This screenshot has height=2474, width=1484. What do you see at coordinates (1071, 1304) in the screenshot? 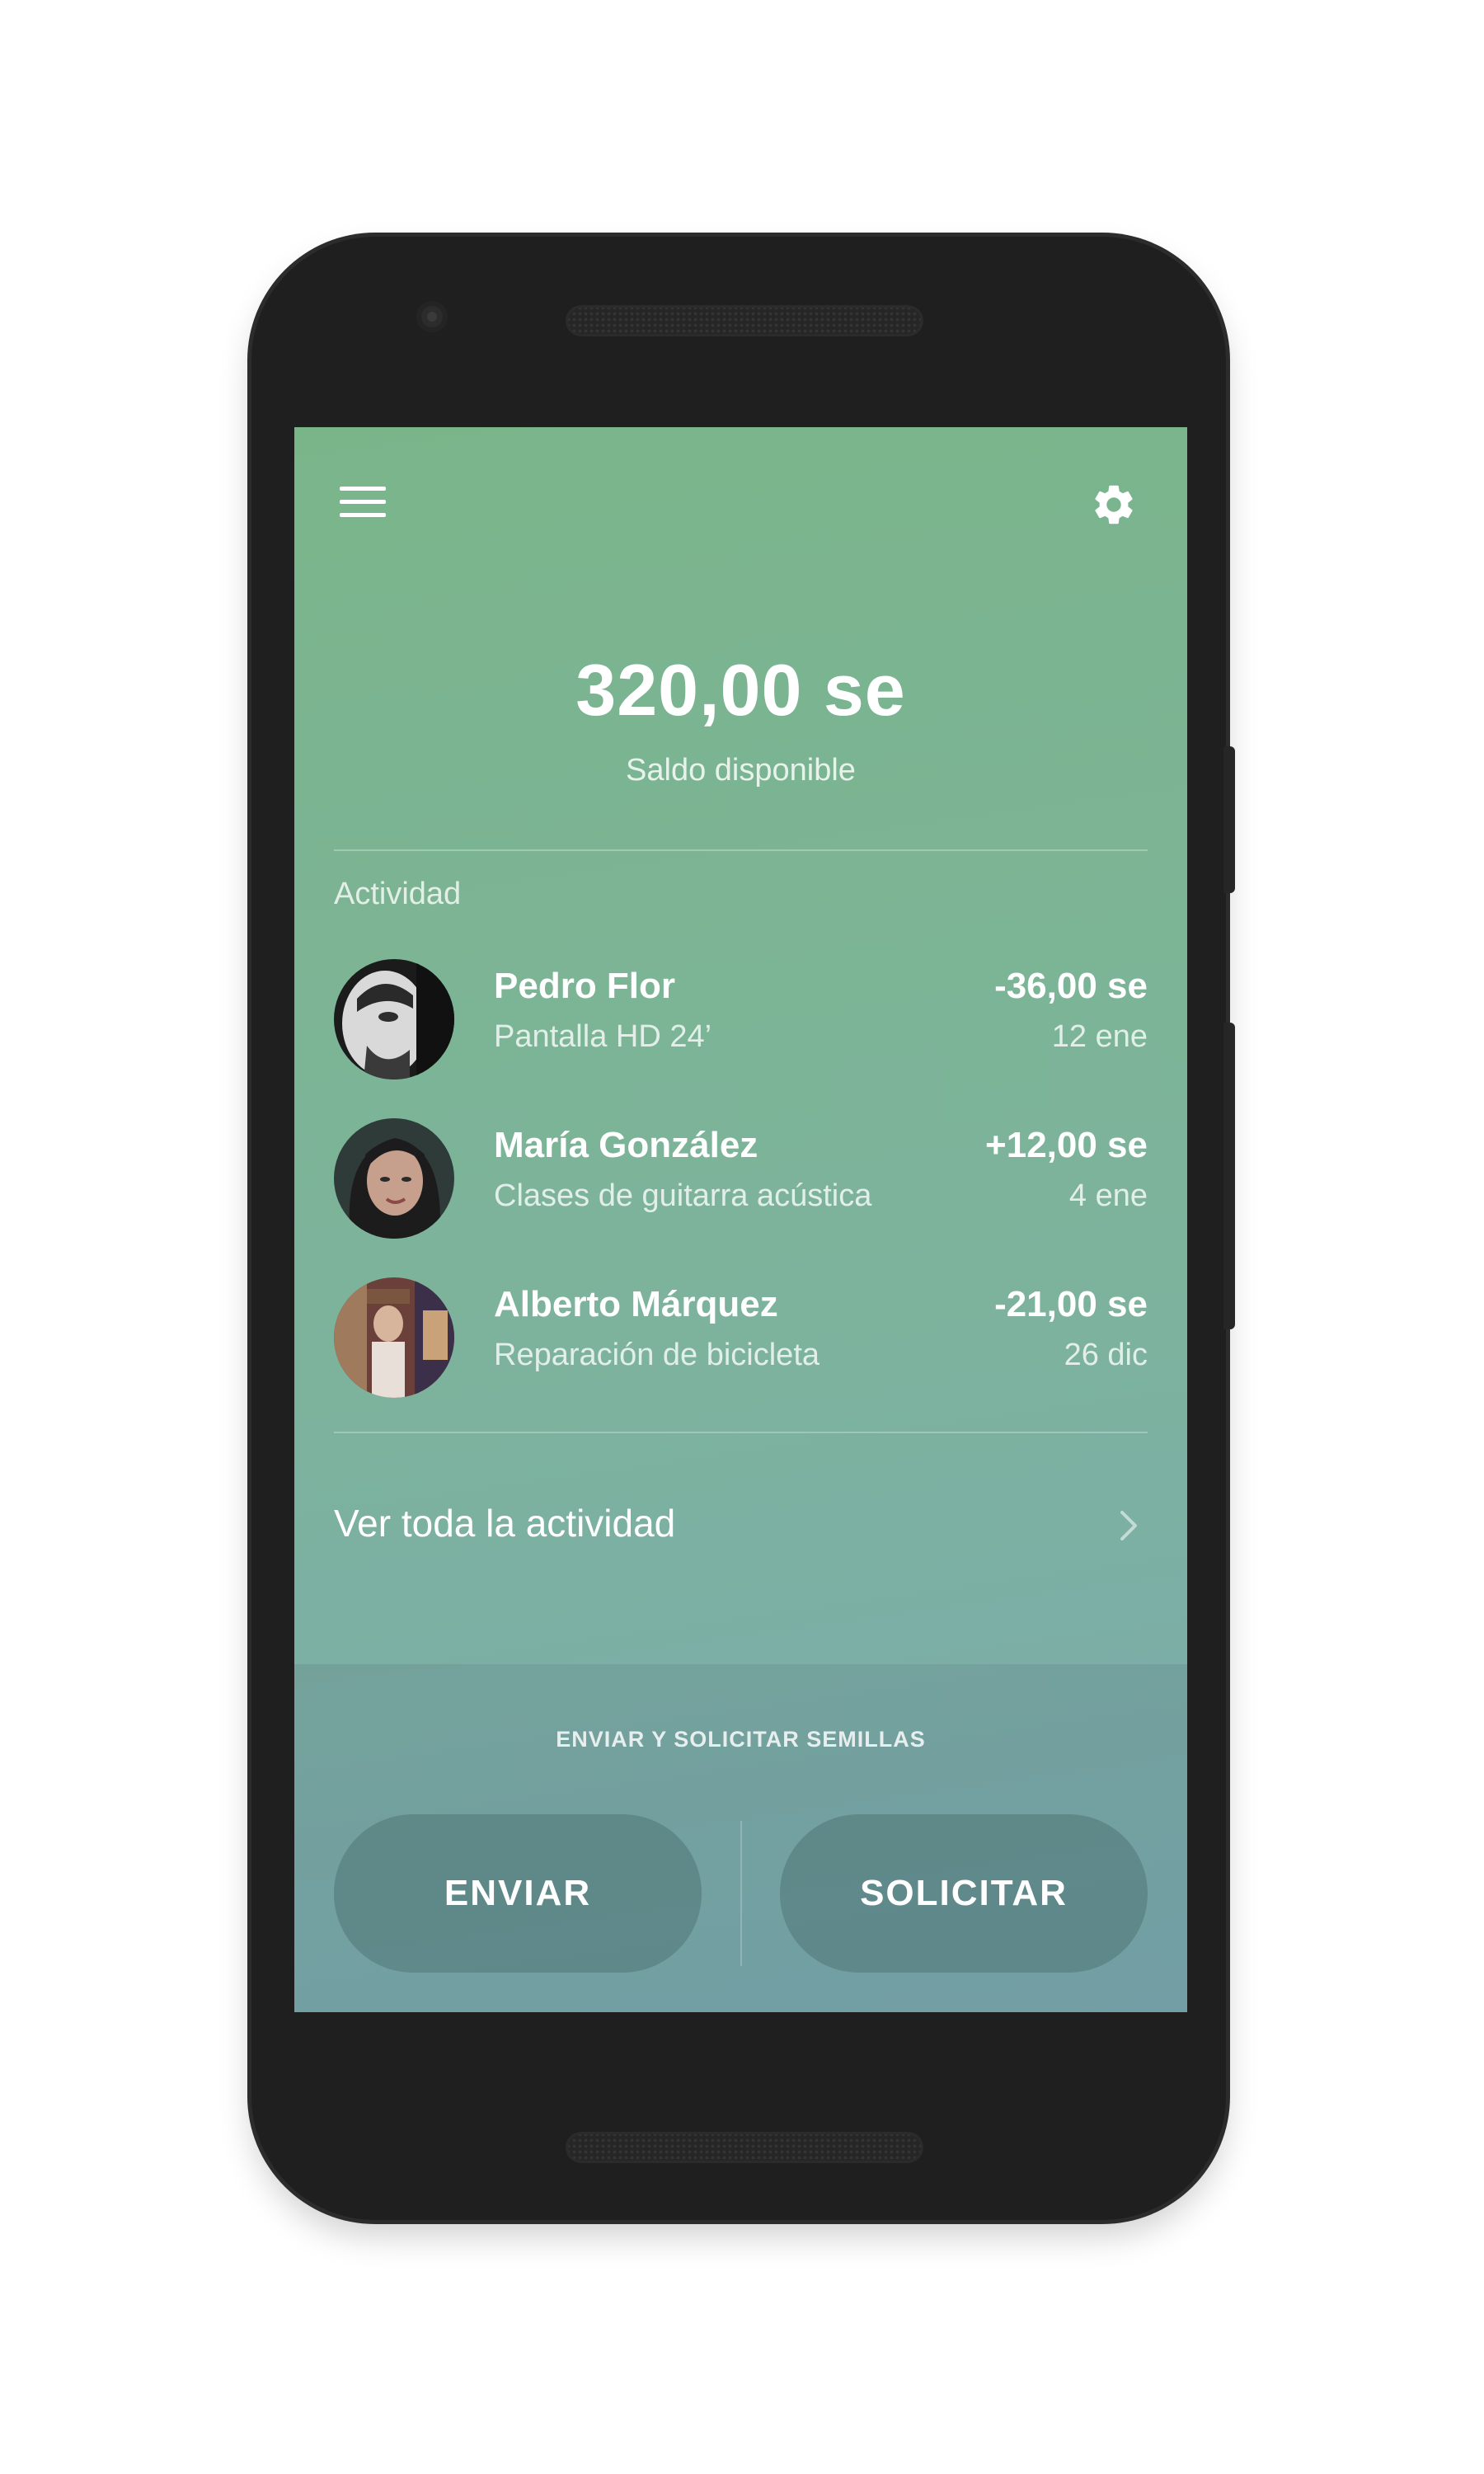
I see `transaction-amount: -21,00 se` at bounding box center [1071, 1304].